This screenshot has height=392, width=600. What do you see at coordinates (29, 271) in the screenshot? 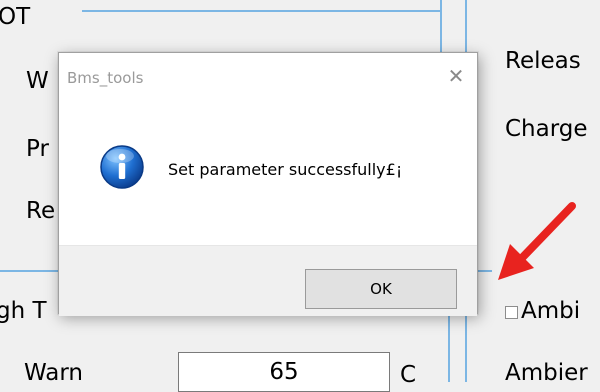
I see `groupbox-lower-top-line` at bounding box center [29, 271].